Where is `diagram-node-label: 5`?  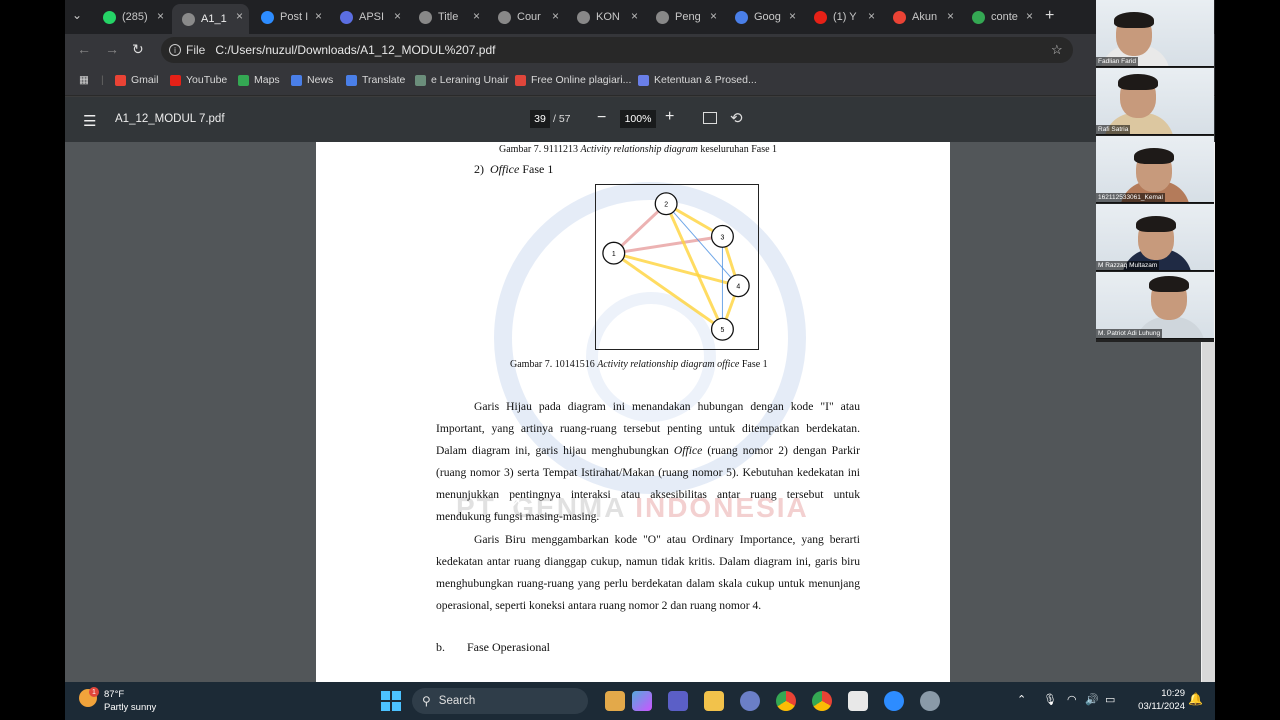
diagram-node-label: 5 is located at coordinates (723, 330).